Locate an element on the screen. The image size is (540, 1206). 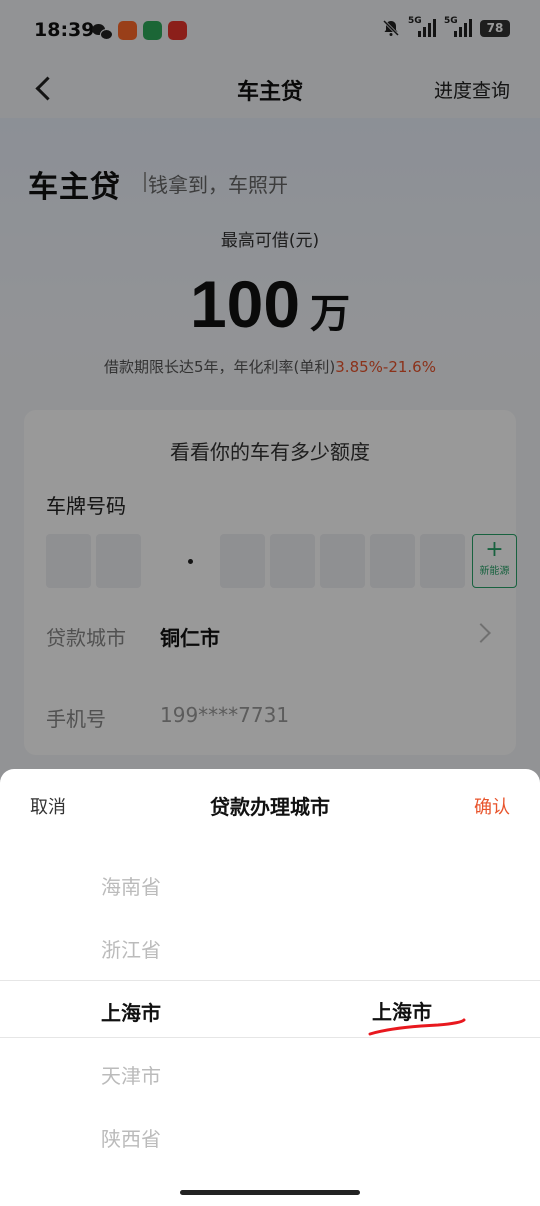
picker-option-selected: 上海市 is located at coordinates (131, 1011).